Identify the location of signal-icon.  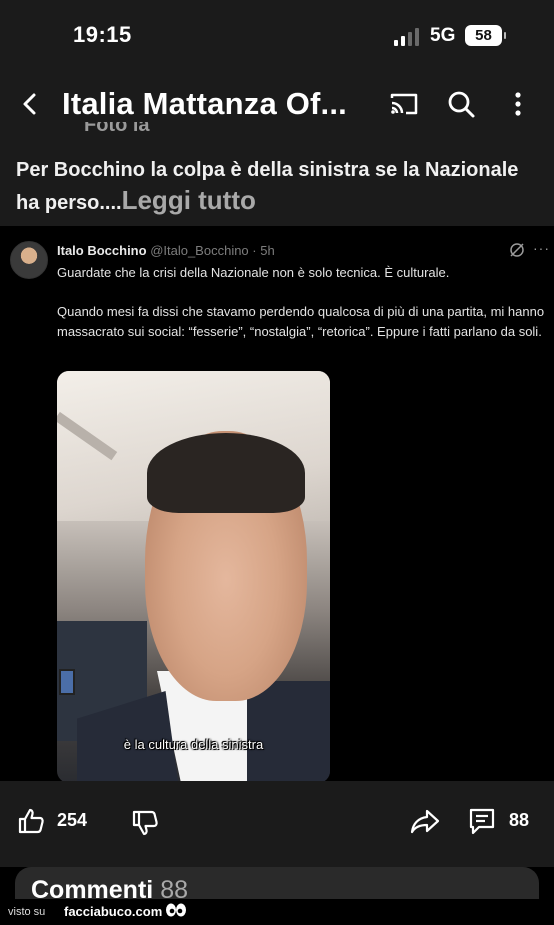
(406, 37).